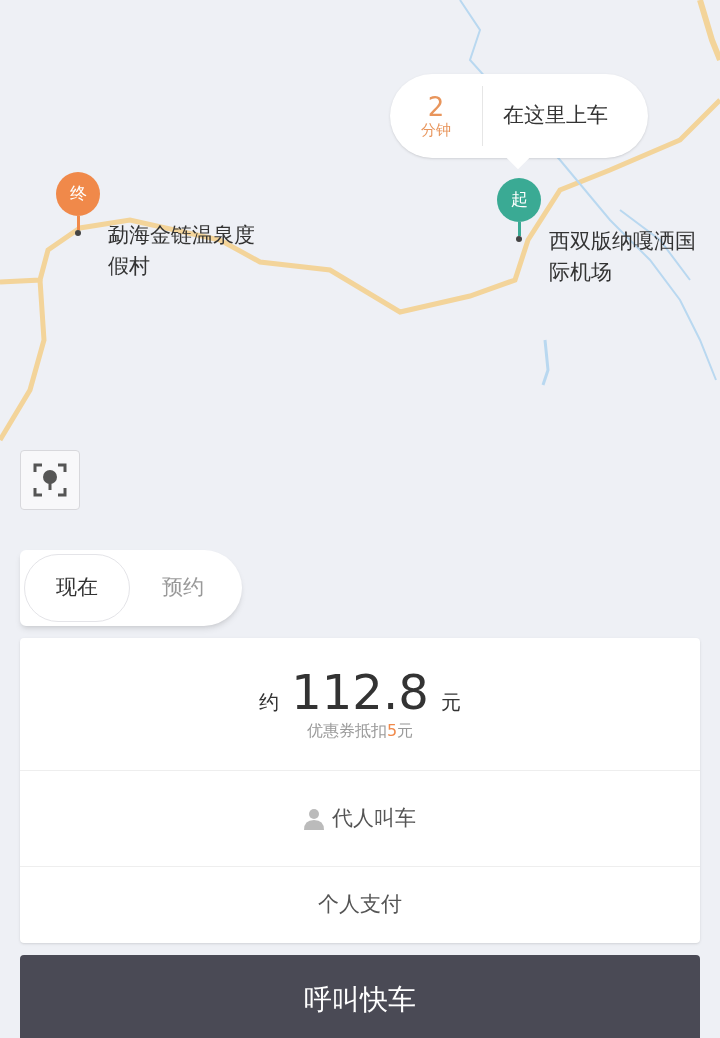  I want to click on coupon-text: 优惠券抵扣5元, so click(360, 731).